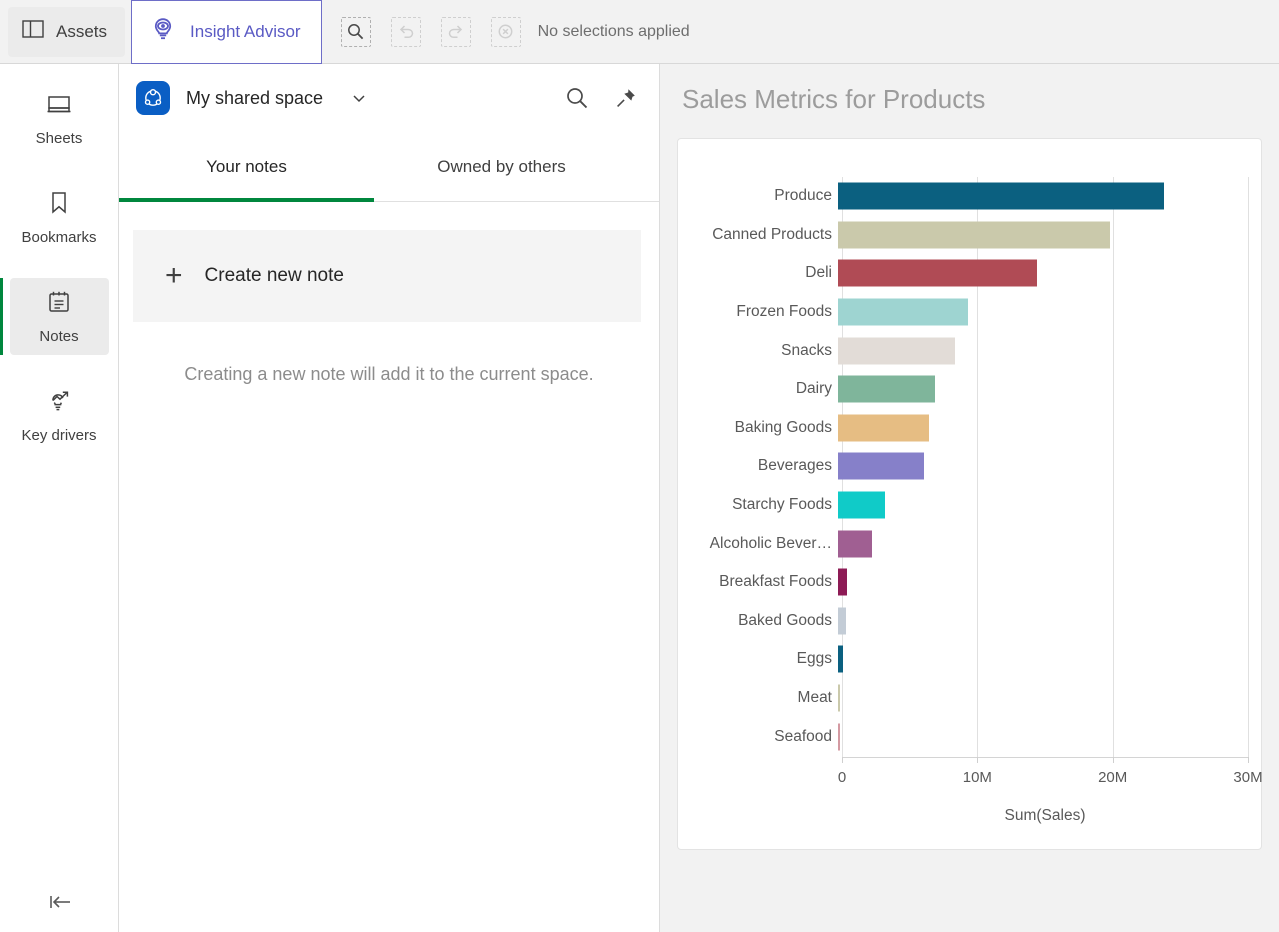  What do you see at coordinates (59, 336) in the screenshot?
I see `sidebar-item-notes-label: Notes` at bounding box center [59, 336].